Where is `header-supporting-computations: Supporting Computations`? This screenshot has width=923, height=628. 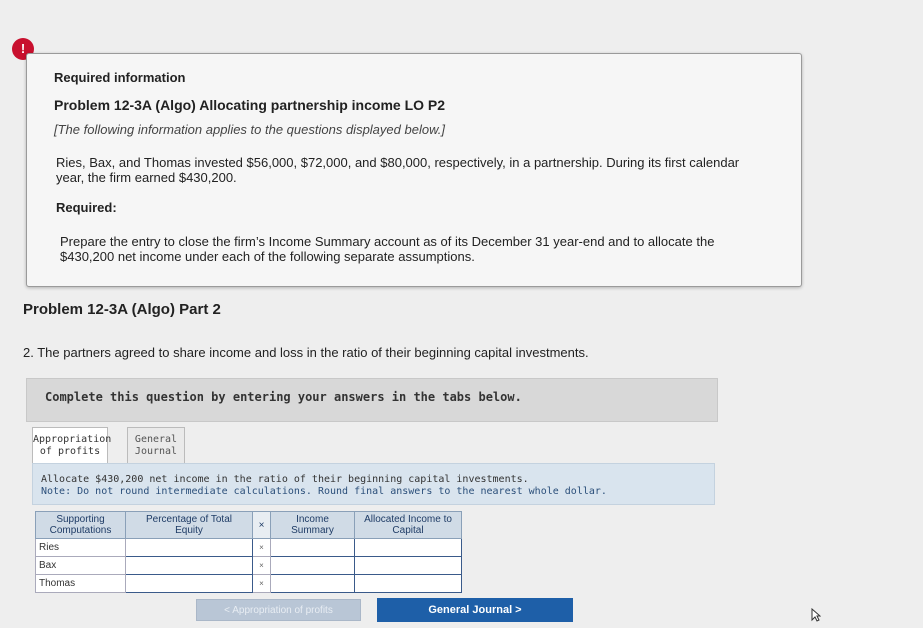 header-supporting-computations: Supporting Computations is located at coordinates (80, 525).